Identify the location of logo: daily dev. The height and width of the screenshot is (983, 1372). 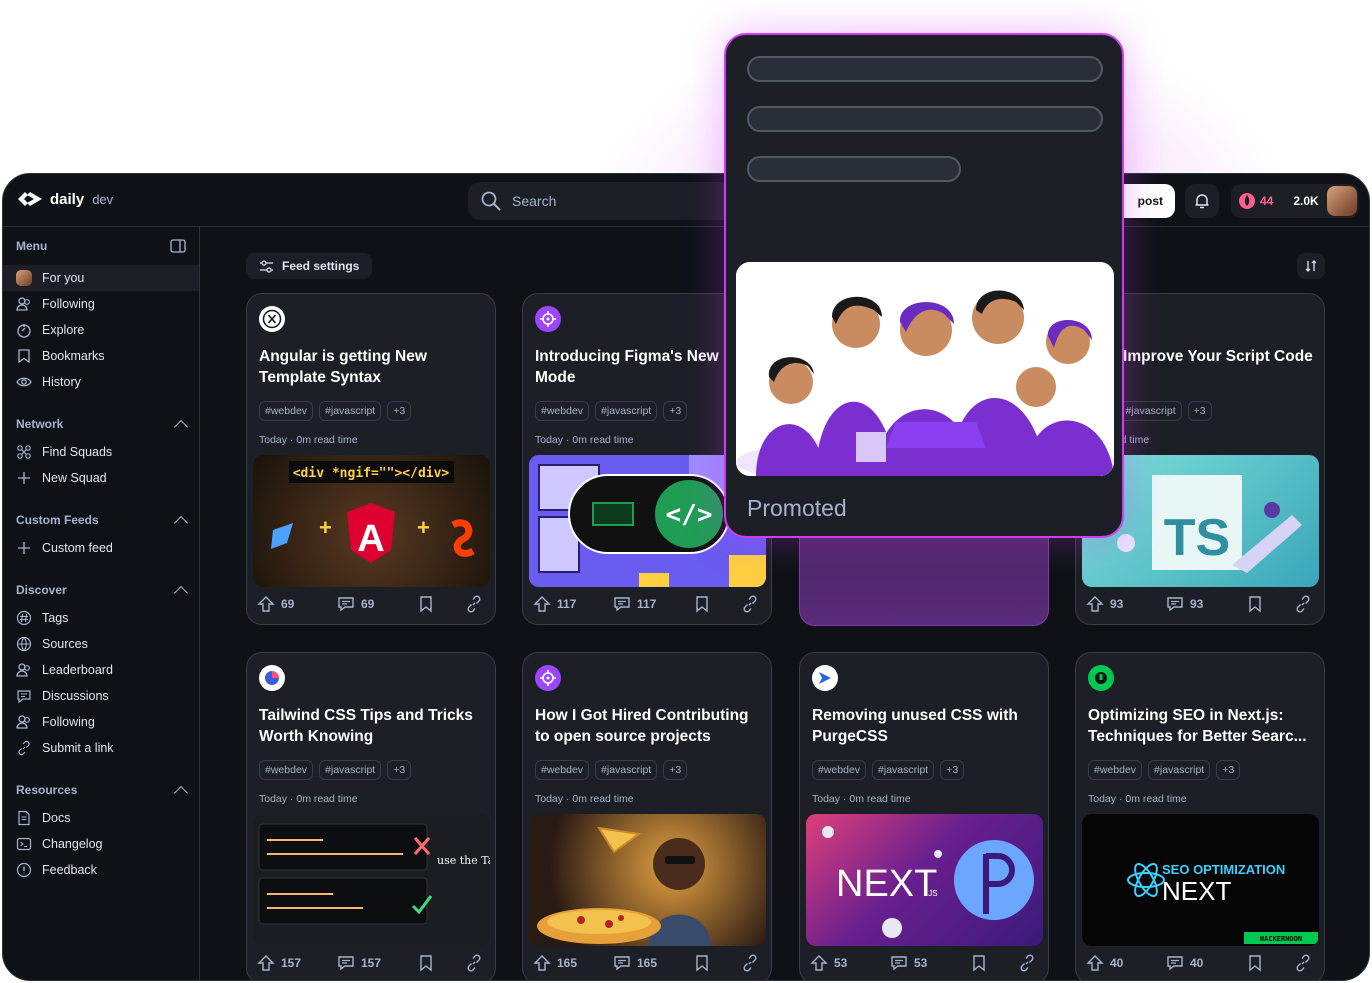
(64, 199).